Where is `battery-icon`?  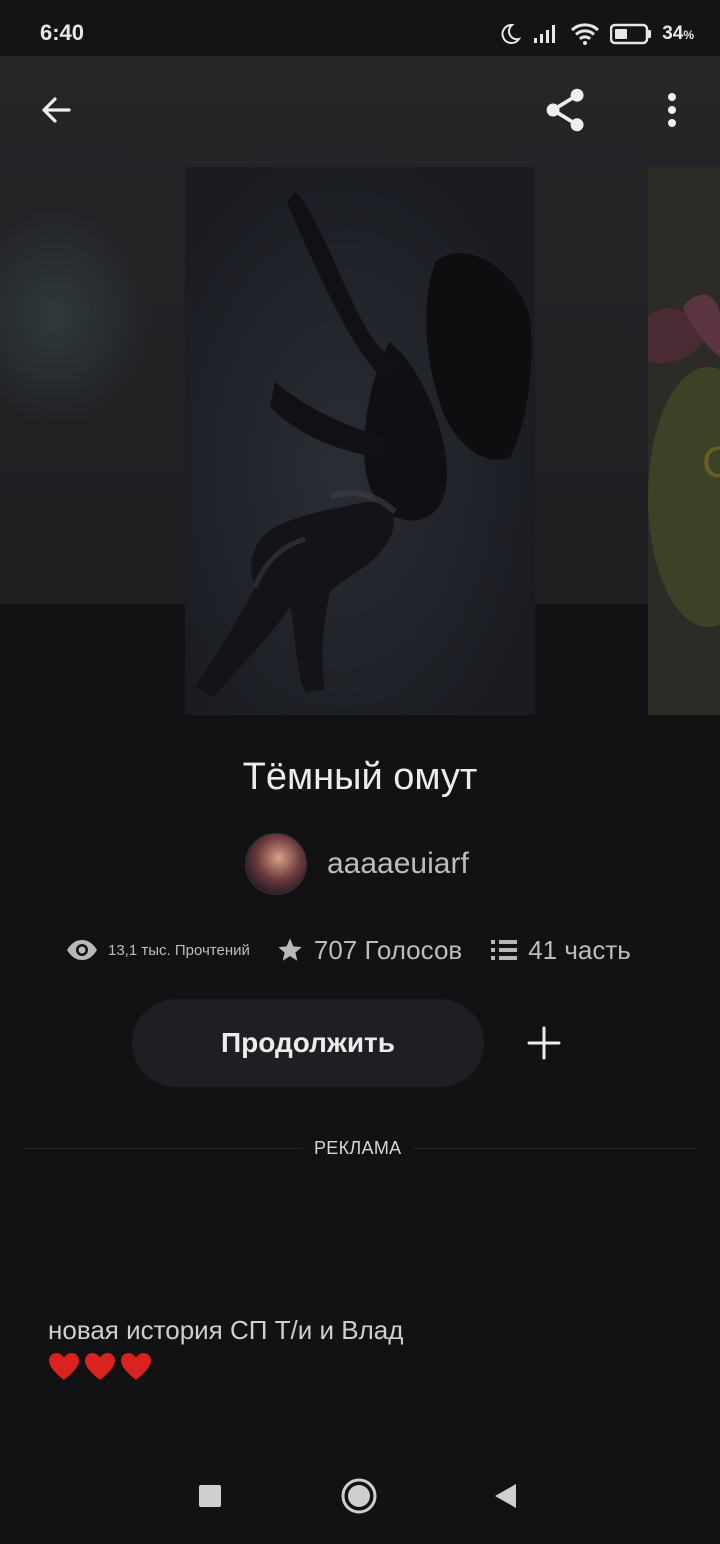 battery-icon is located at coordinates (631, 34).